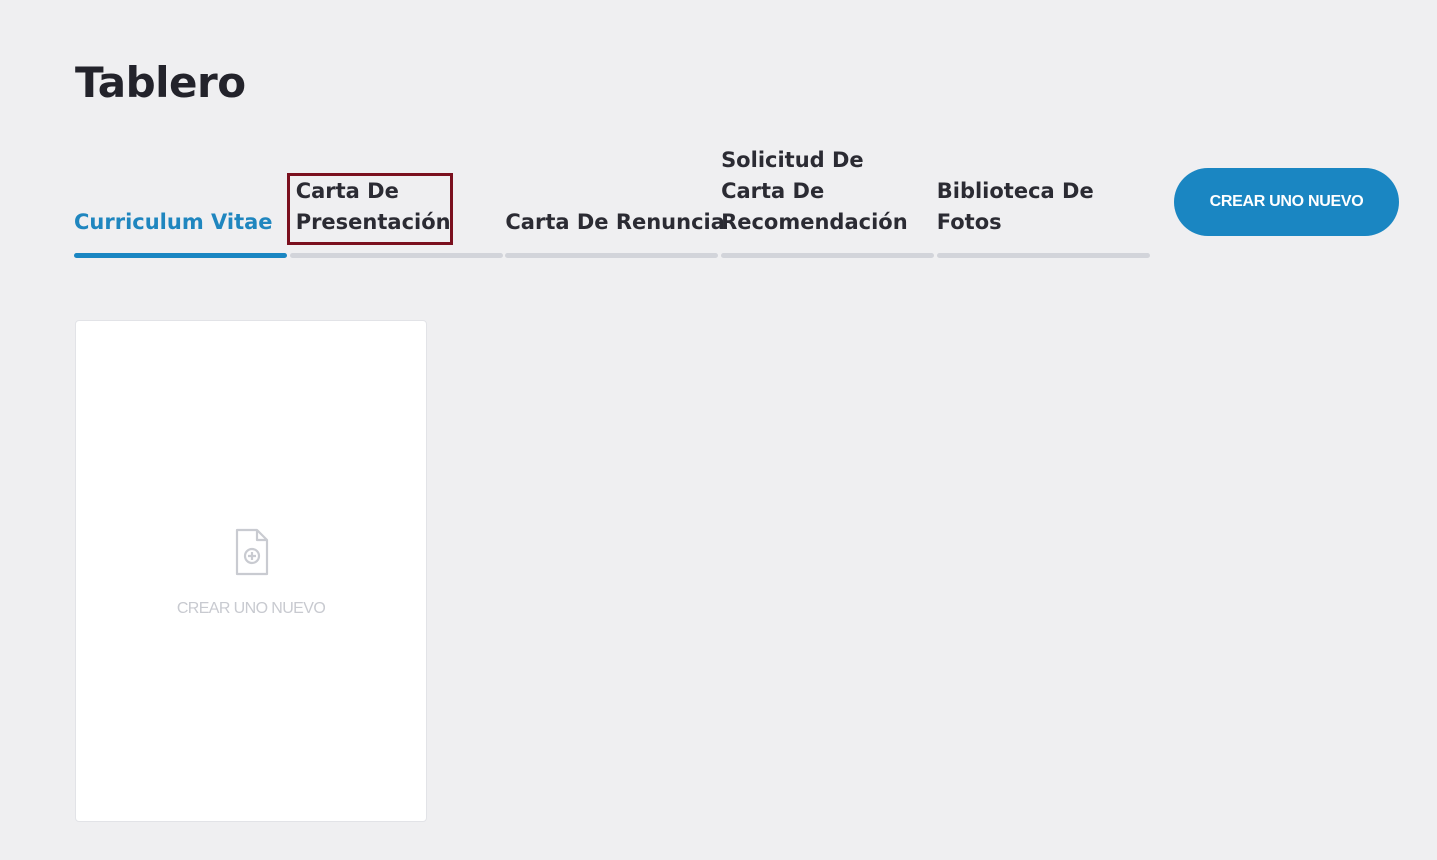  I want to click on tab-label: Solicitud De Carta De Recomendación, so click(814, 191).